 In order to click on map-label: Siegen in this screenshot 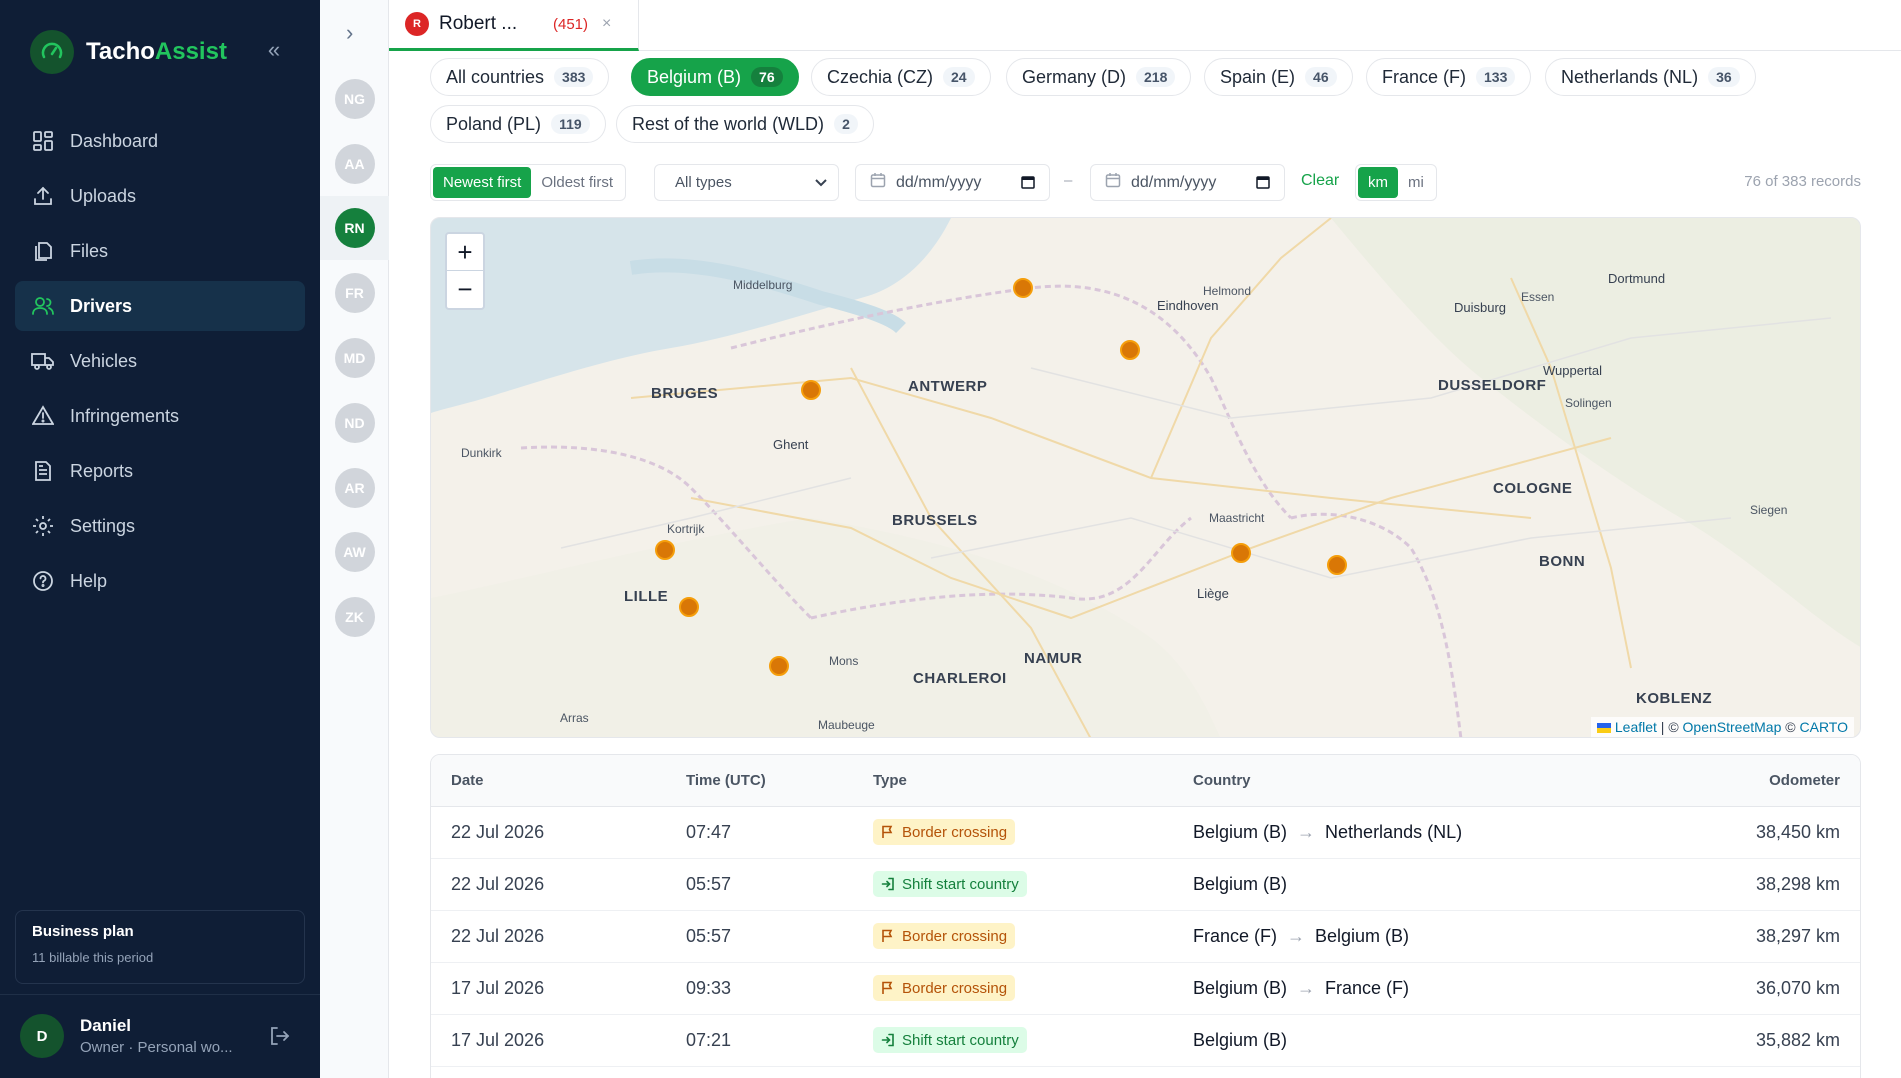, I will do `click(1769, 510)`.